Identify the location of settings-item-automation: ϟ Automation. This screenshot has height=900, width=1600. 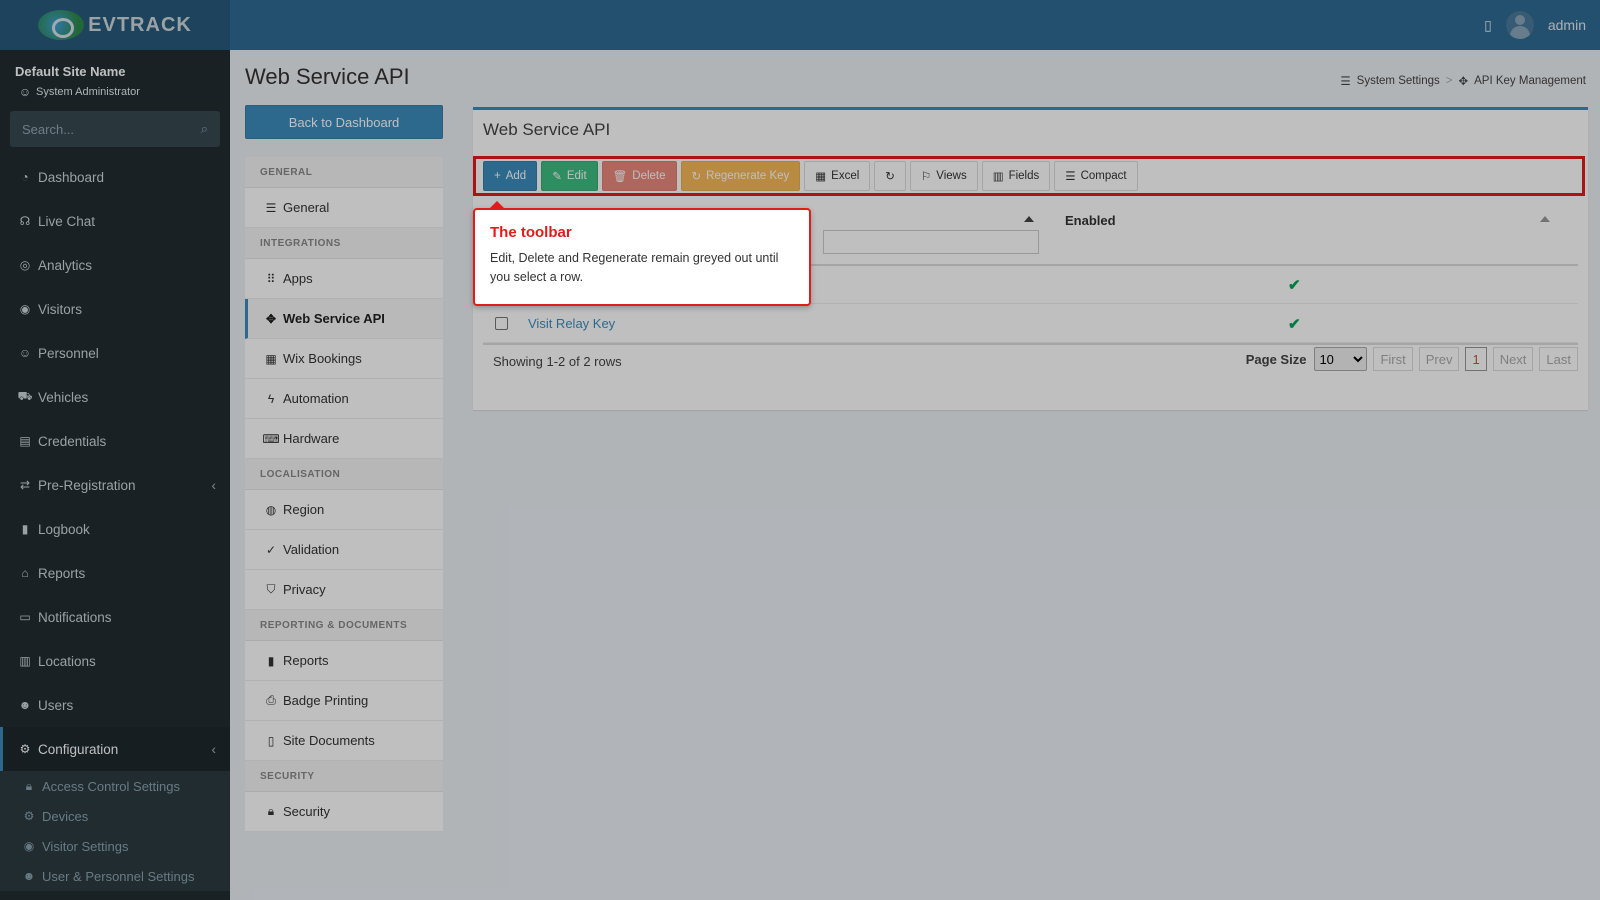
(344, 399).